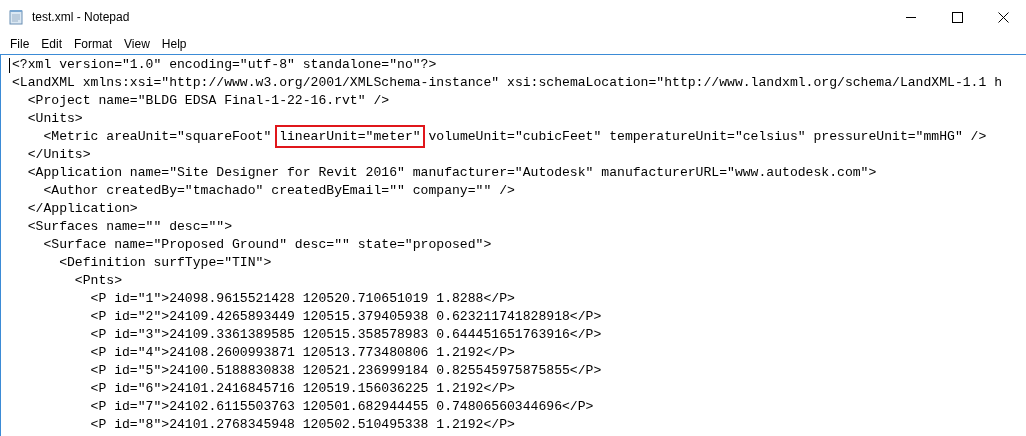 Image resolution: width=1026 pixels, height=436 pixels. Describe the element at coordinates (165, 262) in the screenshot. I see `code-text: <Definition surfType="TIN">` at that location.